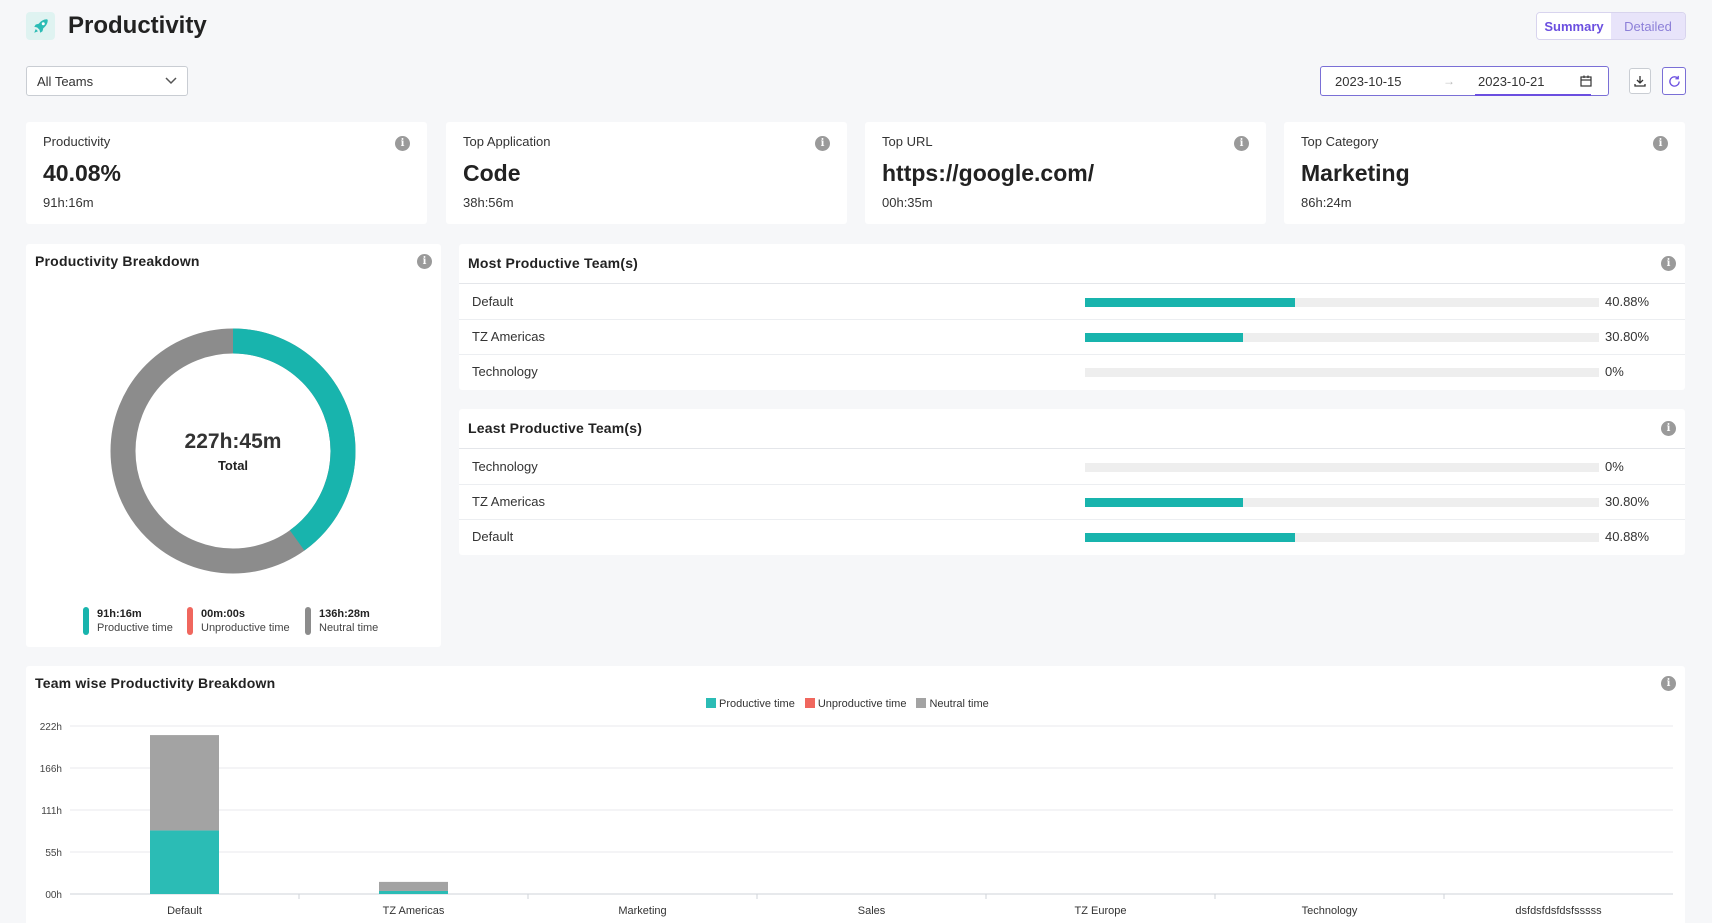 The width and height of the screenshot is (1712, 923). I want to click on date-range-picker: 2023-10-15 → 2023-10-21, so click(1464, 81).